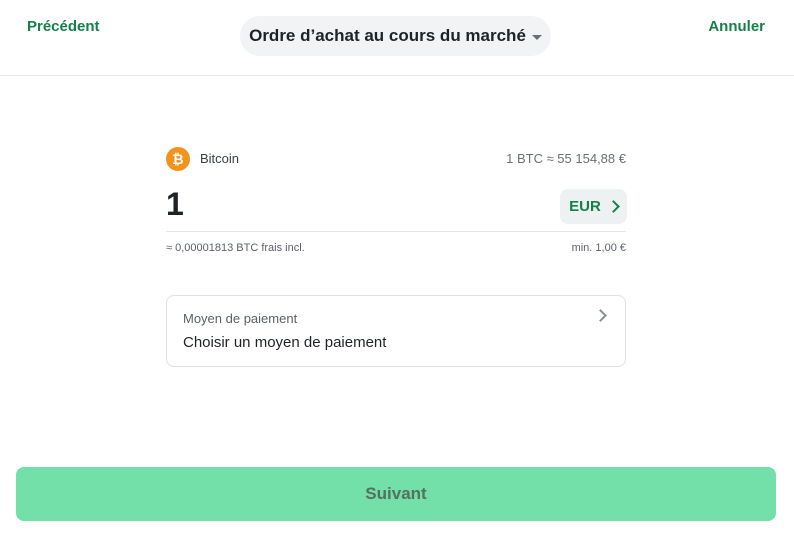 The height and width of the screenshot is (534, 794). I want to click on exchange-rate: 1 BTC ≈ 55 154,88 €, so click(566, 158).